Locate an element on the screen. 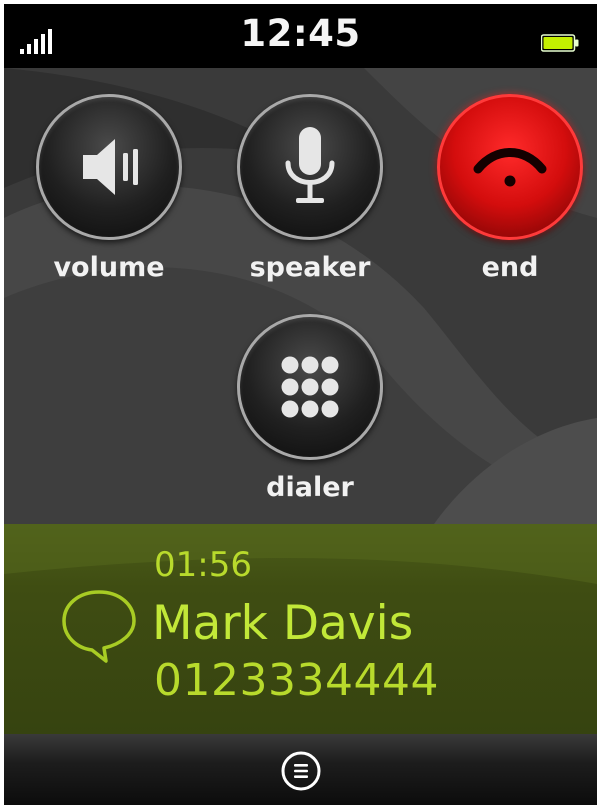 Image resolution: width=601 pixels, height=809 pixels. chat-bubble-icon is located at coordinates (99, 626).